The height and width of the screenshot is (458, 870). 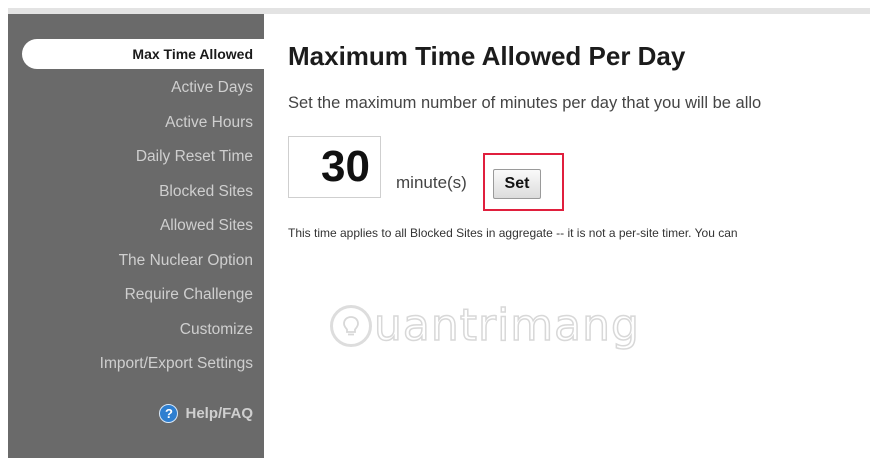 I want to click on help-circle-icon: ?, so click(x=169, y=413).